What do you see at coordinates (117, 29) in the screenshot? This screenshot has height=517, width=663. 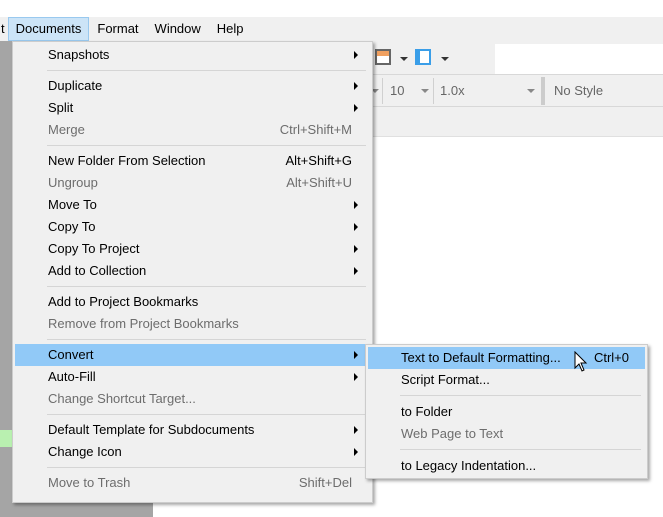 I see `menu-format: Format` at bounding box center [117, 29].